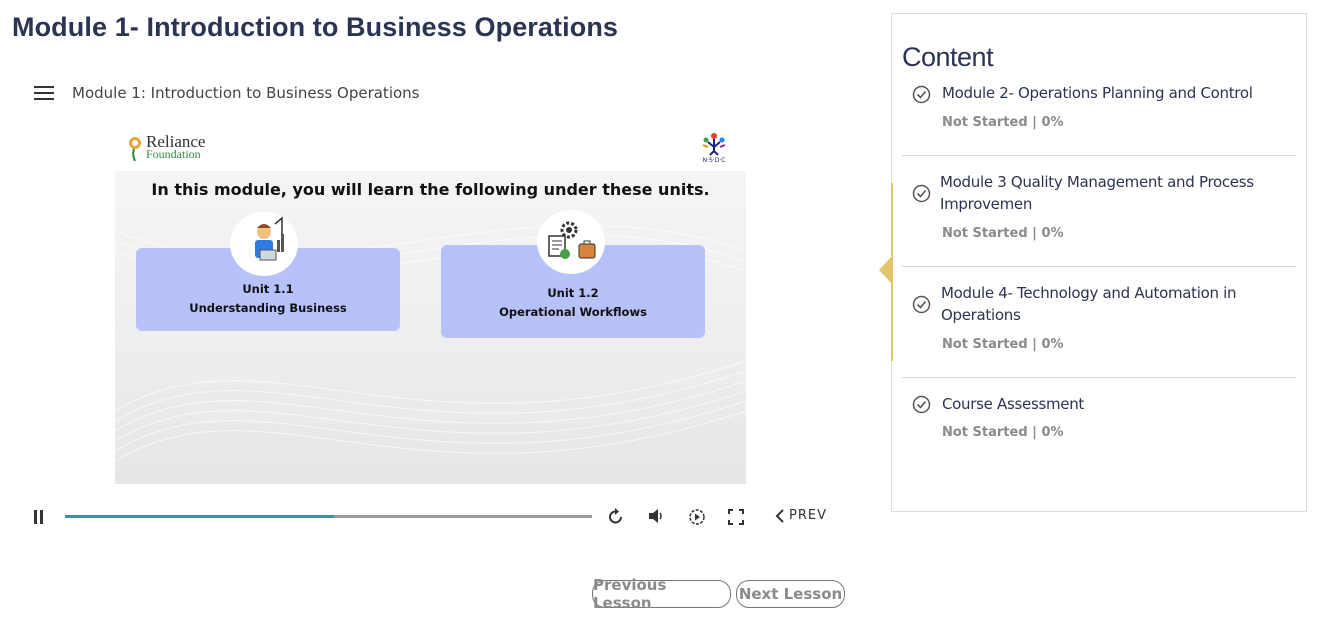 The image size is (1320, 625). I want to click on sidebar-item-title: Course Assessment, so click(1013, 404).